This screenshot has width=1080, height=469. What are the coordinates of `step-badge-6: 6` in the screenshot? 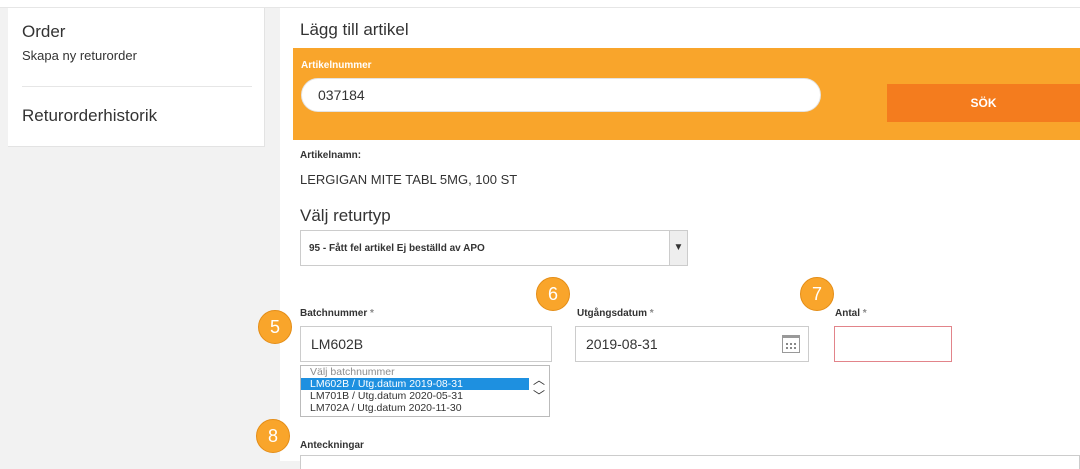 It's located at (553, 294).